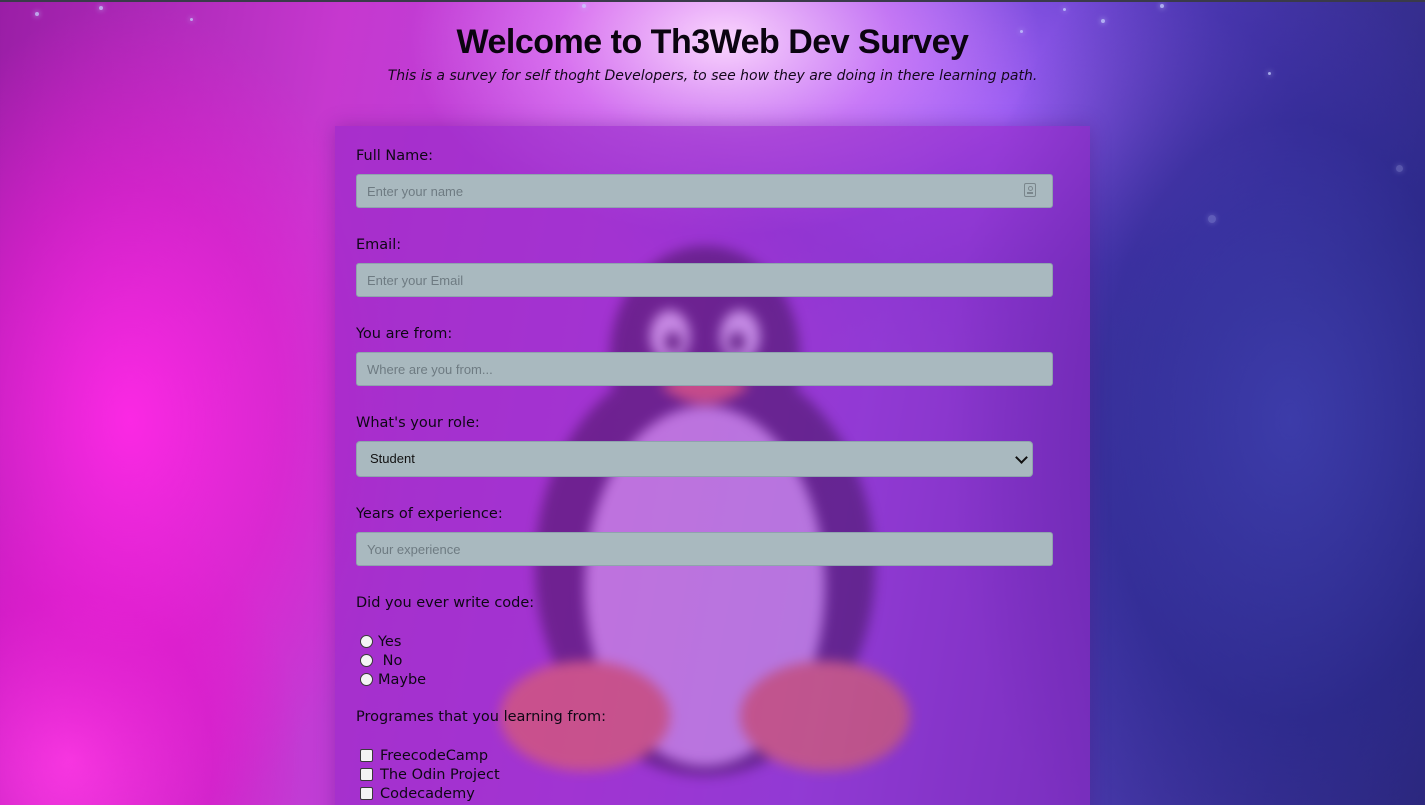 This screenshot has height=805, width=1425. Describe the element at coordinates (402, 679) in the screenshot. I see `radio-option-label: Maybe` at that location.